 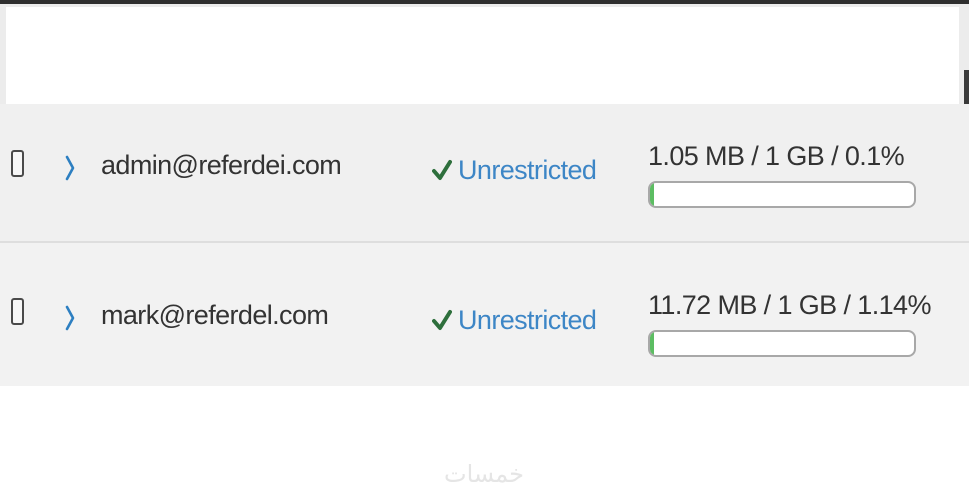 I want to click on usage: 1.05 MB / 1 GB / 0.1%, so click(x=784, y=173).